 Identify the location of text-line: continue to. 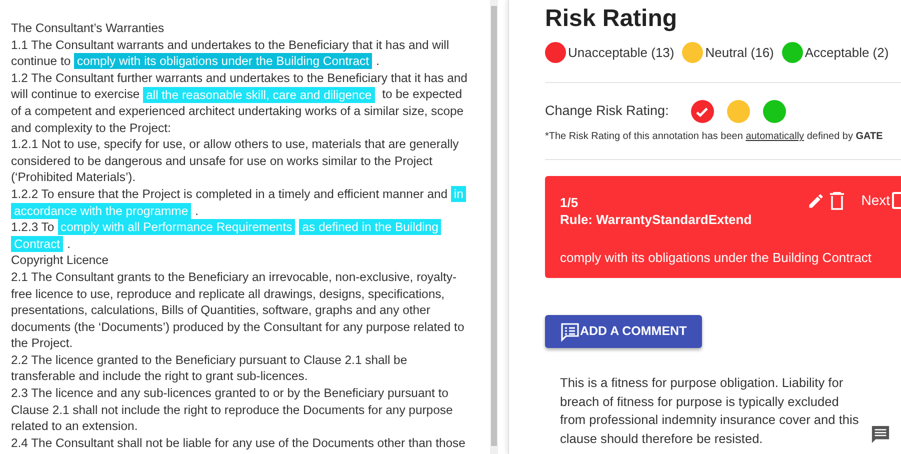
(41, 61).